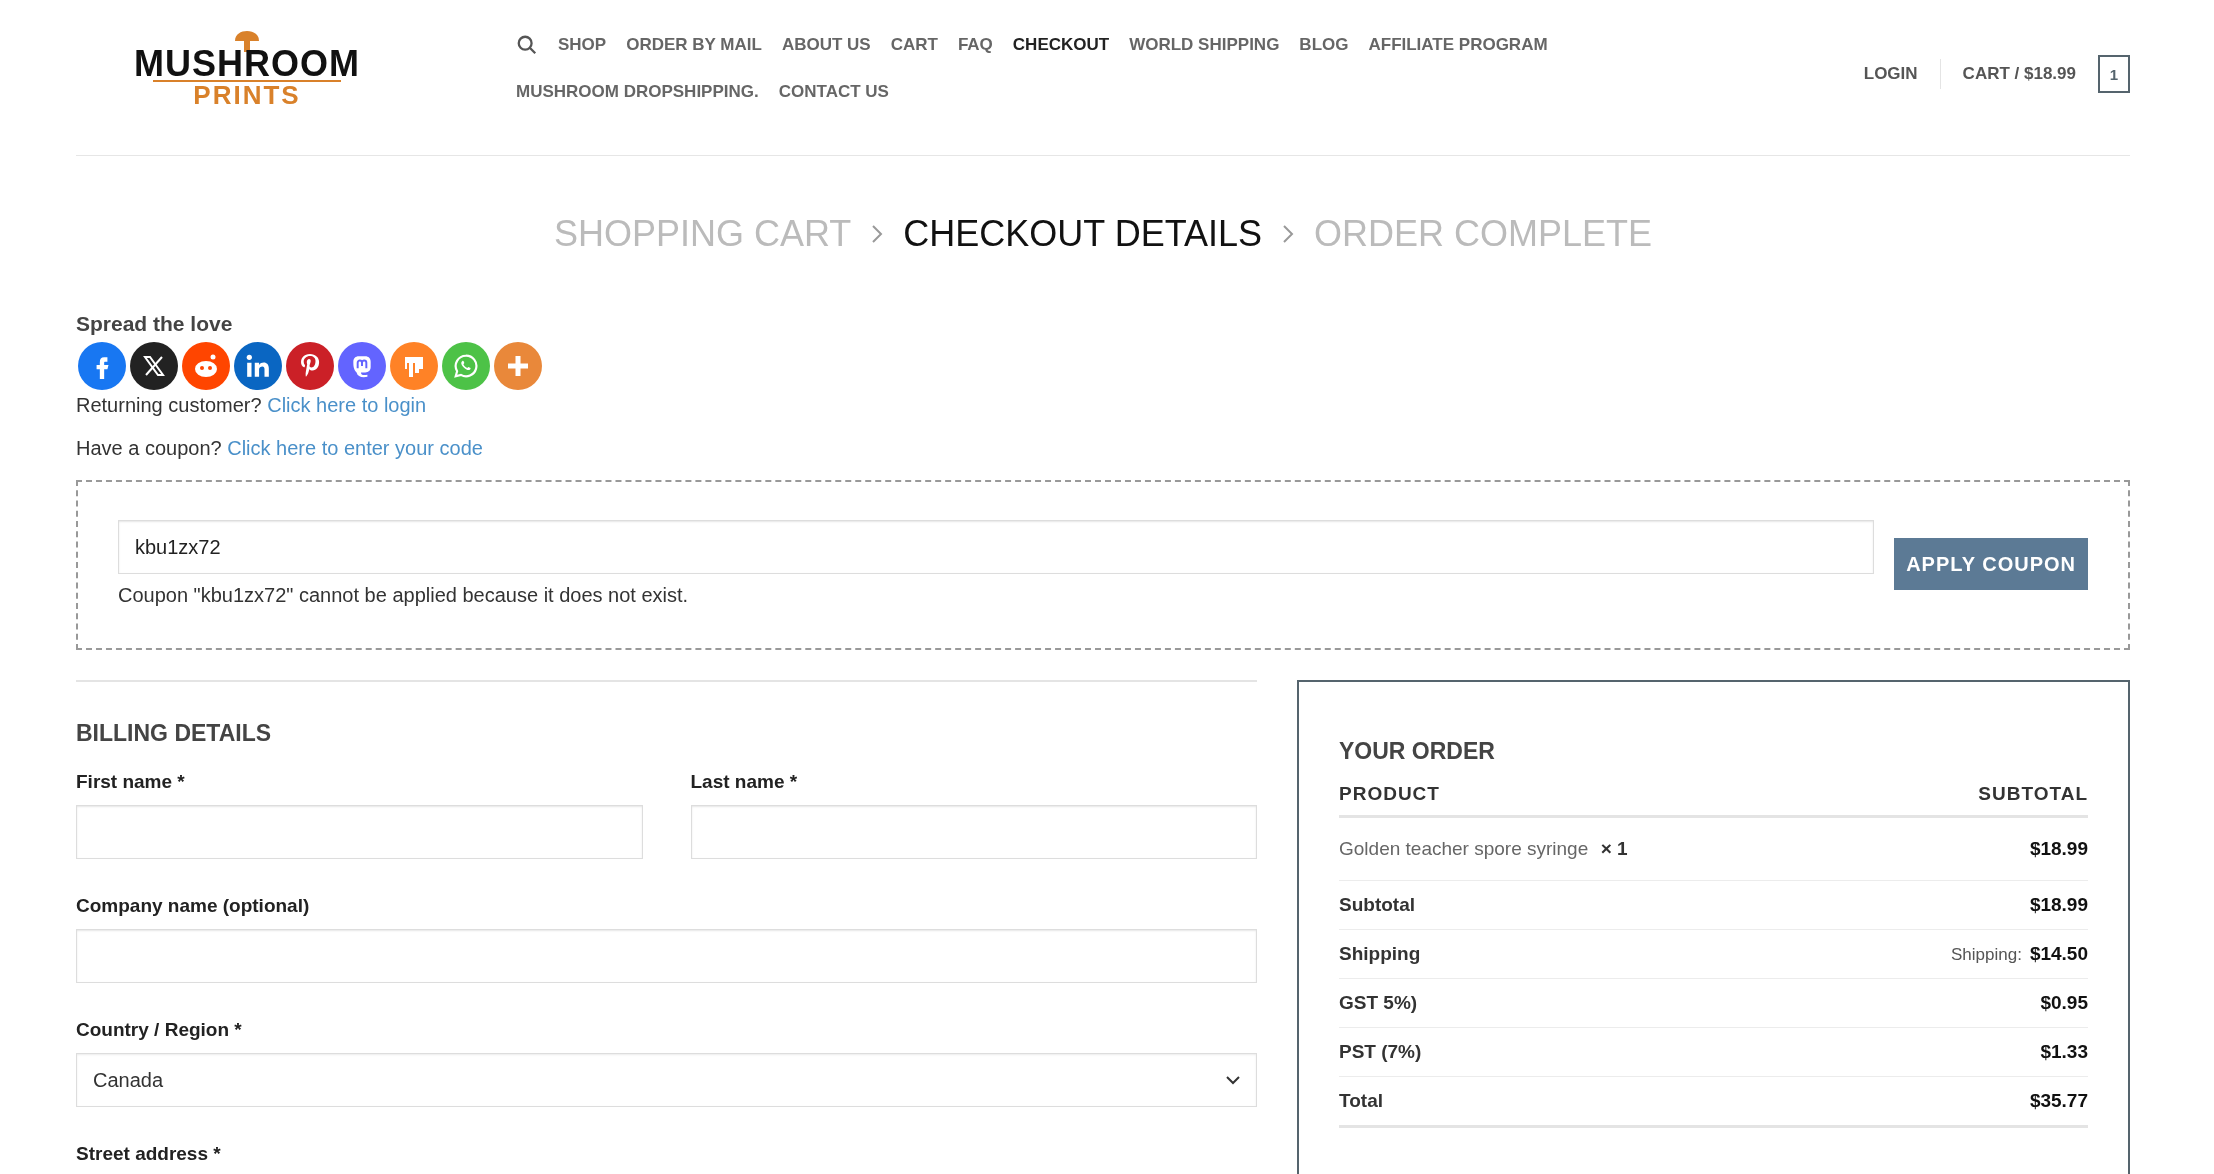  Describe the element at coordinates (2058, 953) in the screenshot. I see `total-value: $14.50` at that location.